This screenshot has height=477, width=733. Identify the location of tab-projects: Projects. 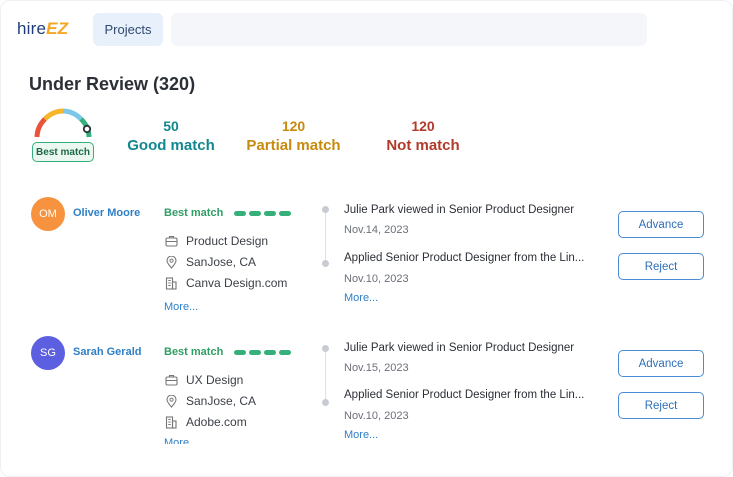
(128, 29).